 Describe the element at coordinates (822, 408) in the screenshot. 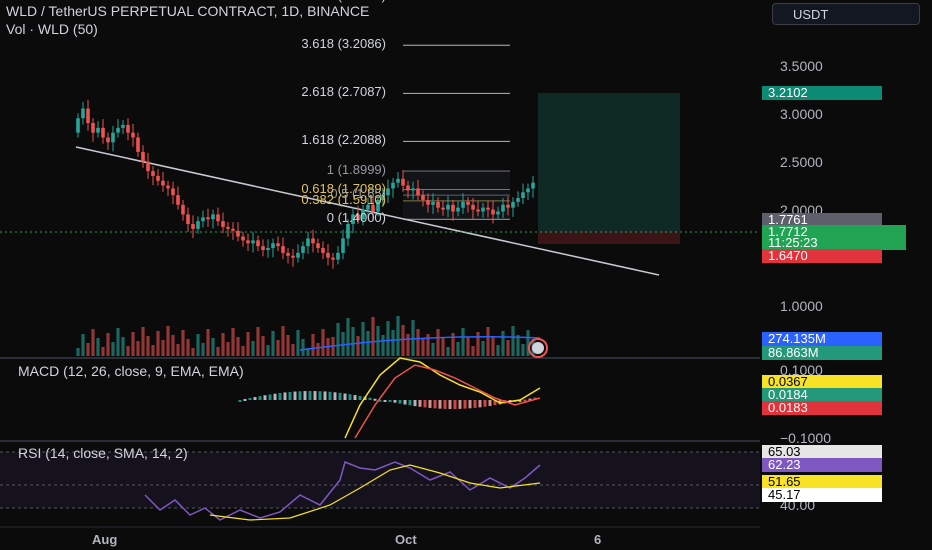

I see `axis-price-badge: 0.0183` at that location.